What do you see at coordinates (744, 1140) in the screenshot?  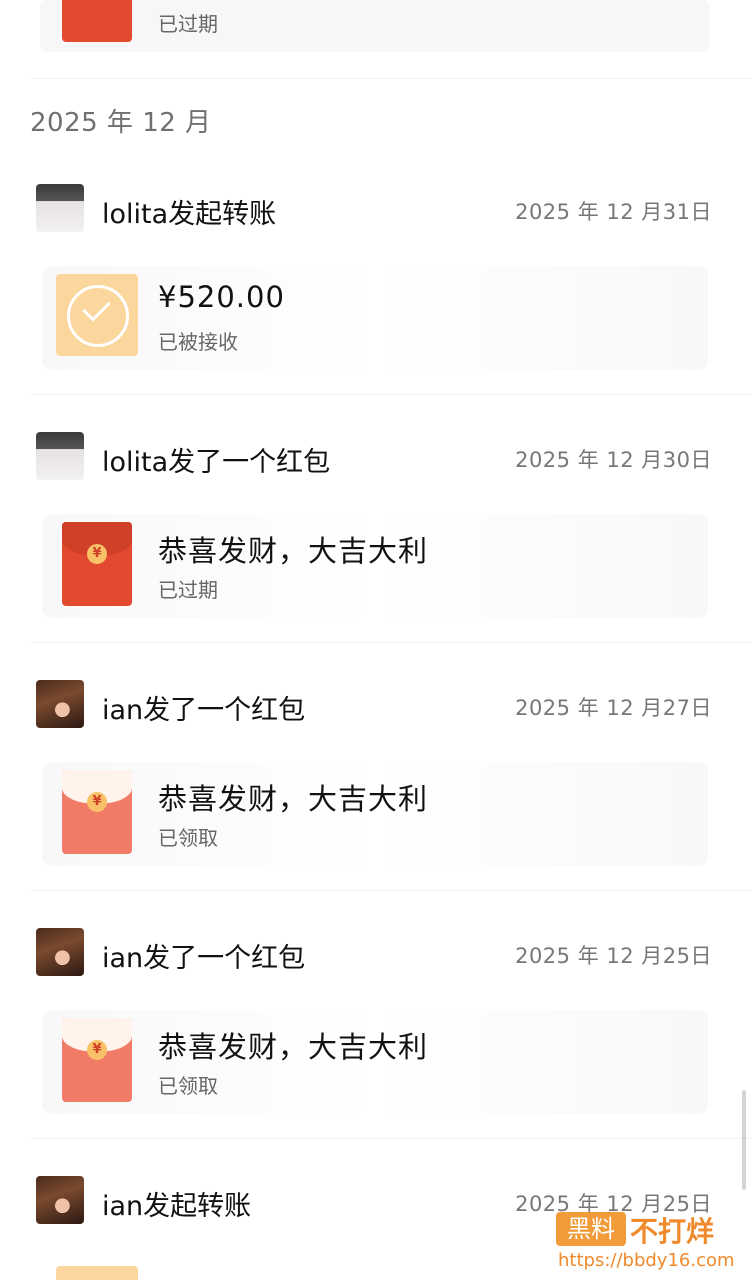 I see `scrollbar` at bounding box center [744, 1140].